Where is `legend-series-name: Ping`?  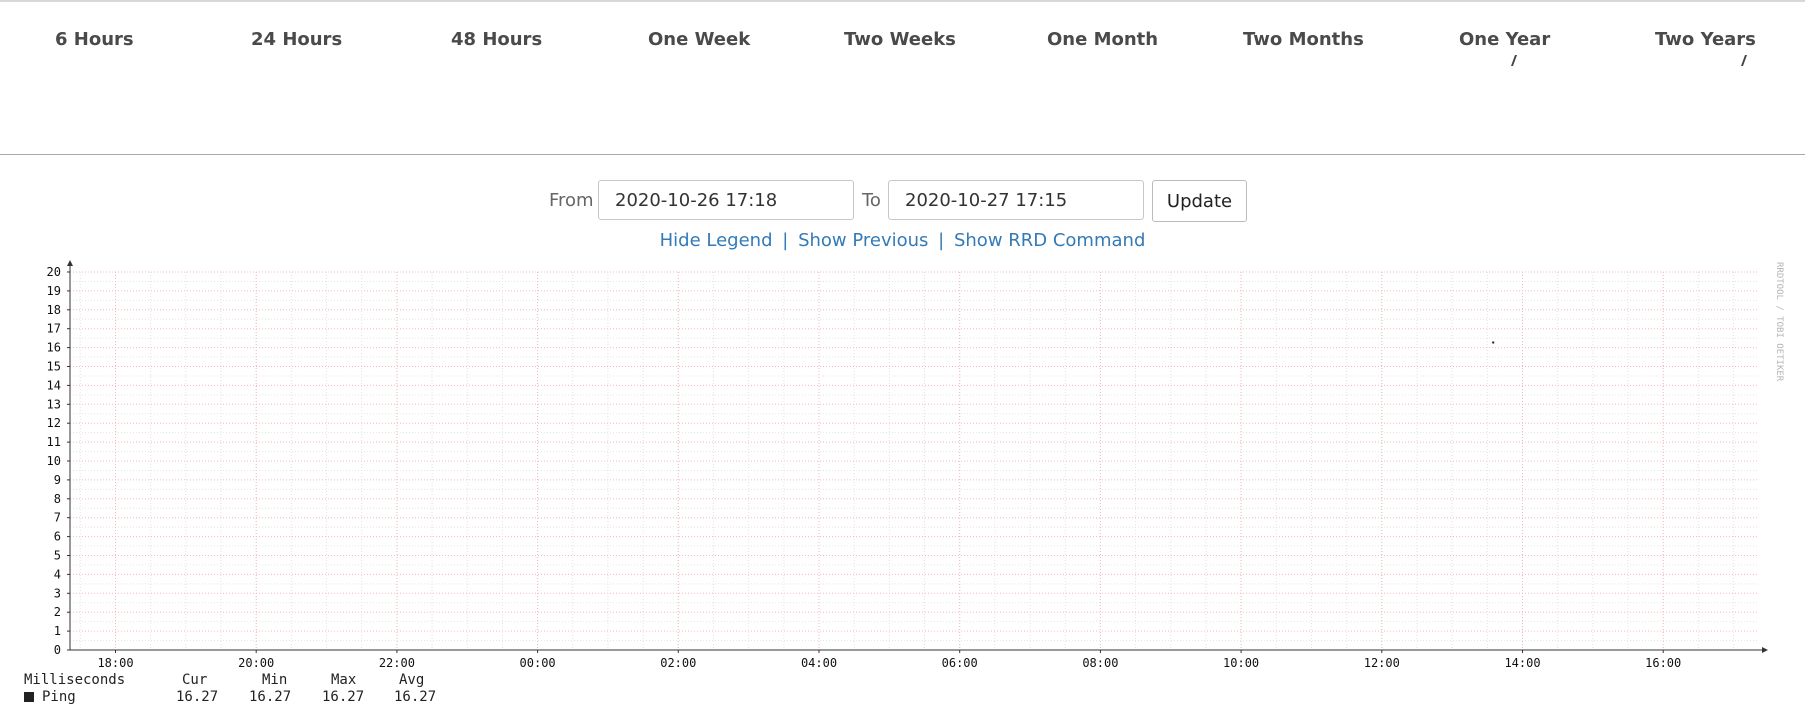
legend-series-name: Ping is located at coordinates (59, 697).